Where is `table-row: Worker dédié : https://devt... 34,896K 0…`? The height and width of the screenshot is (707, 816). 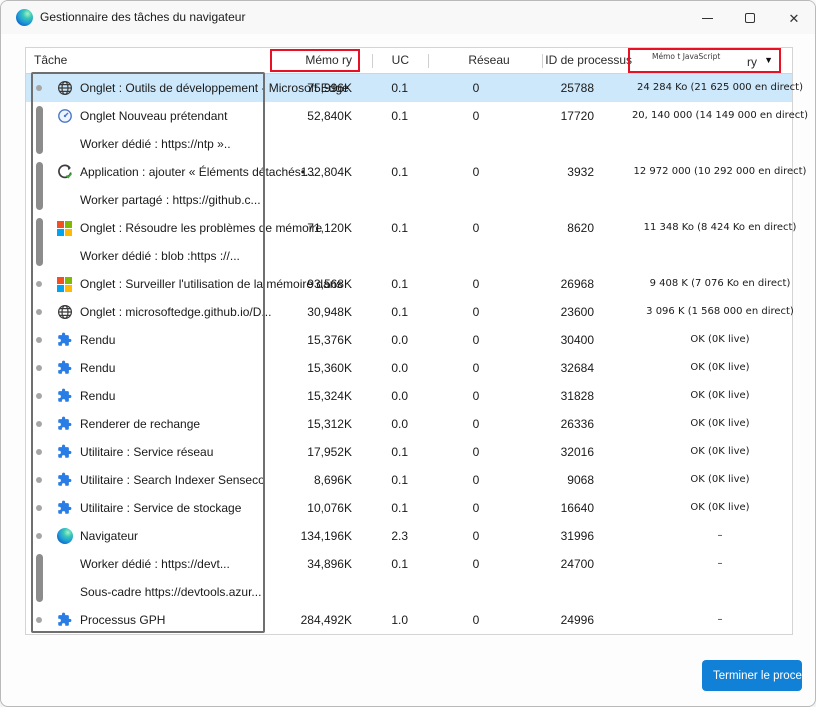
table-row: Worker dédié : https://devt... 34,896K 0… is located at coordinates (409, 564).